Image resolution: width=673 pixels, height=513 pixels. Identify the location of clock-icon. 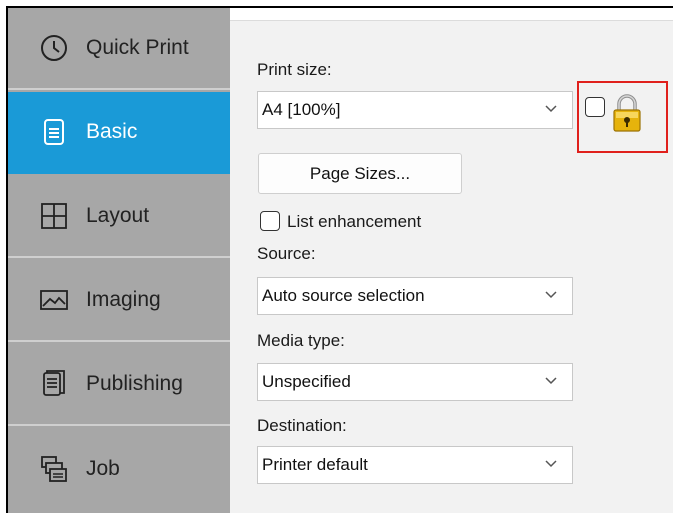
(54, 48).